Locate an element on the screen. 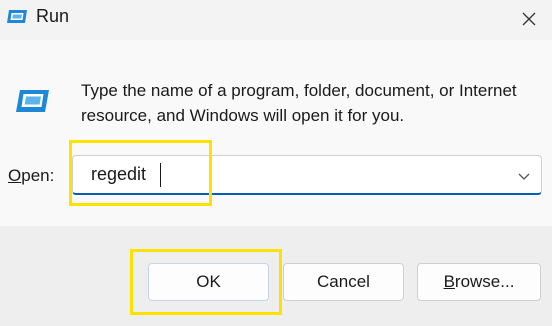 The width and height of the screenshot is (552, 326). browse-accesskey: B is located at coordinates (449, 281).